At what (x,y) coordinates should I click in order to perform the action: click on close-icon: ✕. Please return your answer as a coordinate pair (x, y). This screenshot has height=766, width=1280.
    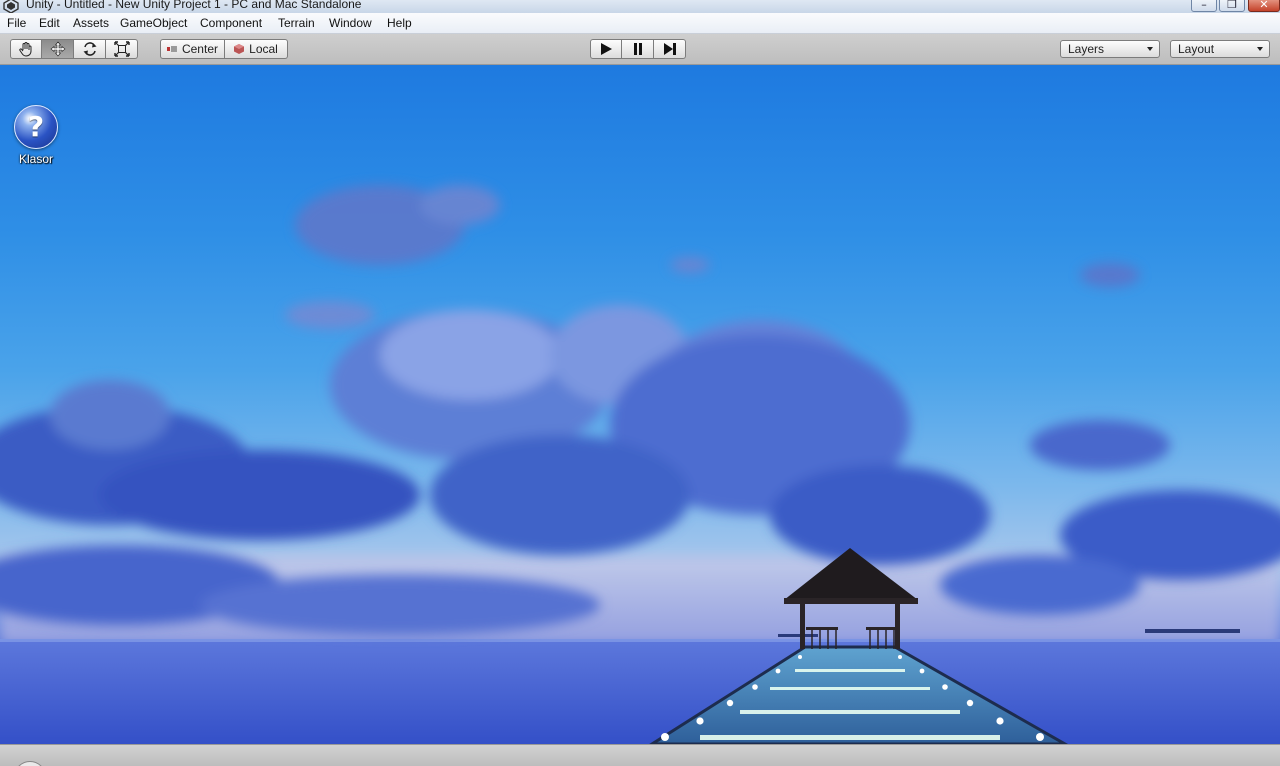
    Looking at the image, I should click on (1264, 5).